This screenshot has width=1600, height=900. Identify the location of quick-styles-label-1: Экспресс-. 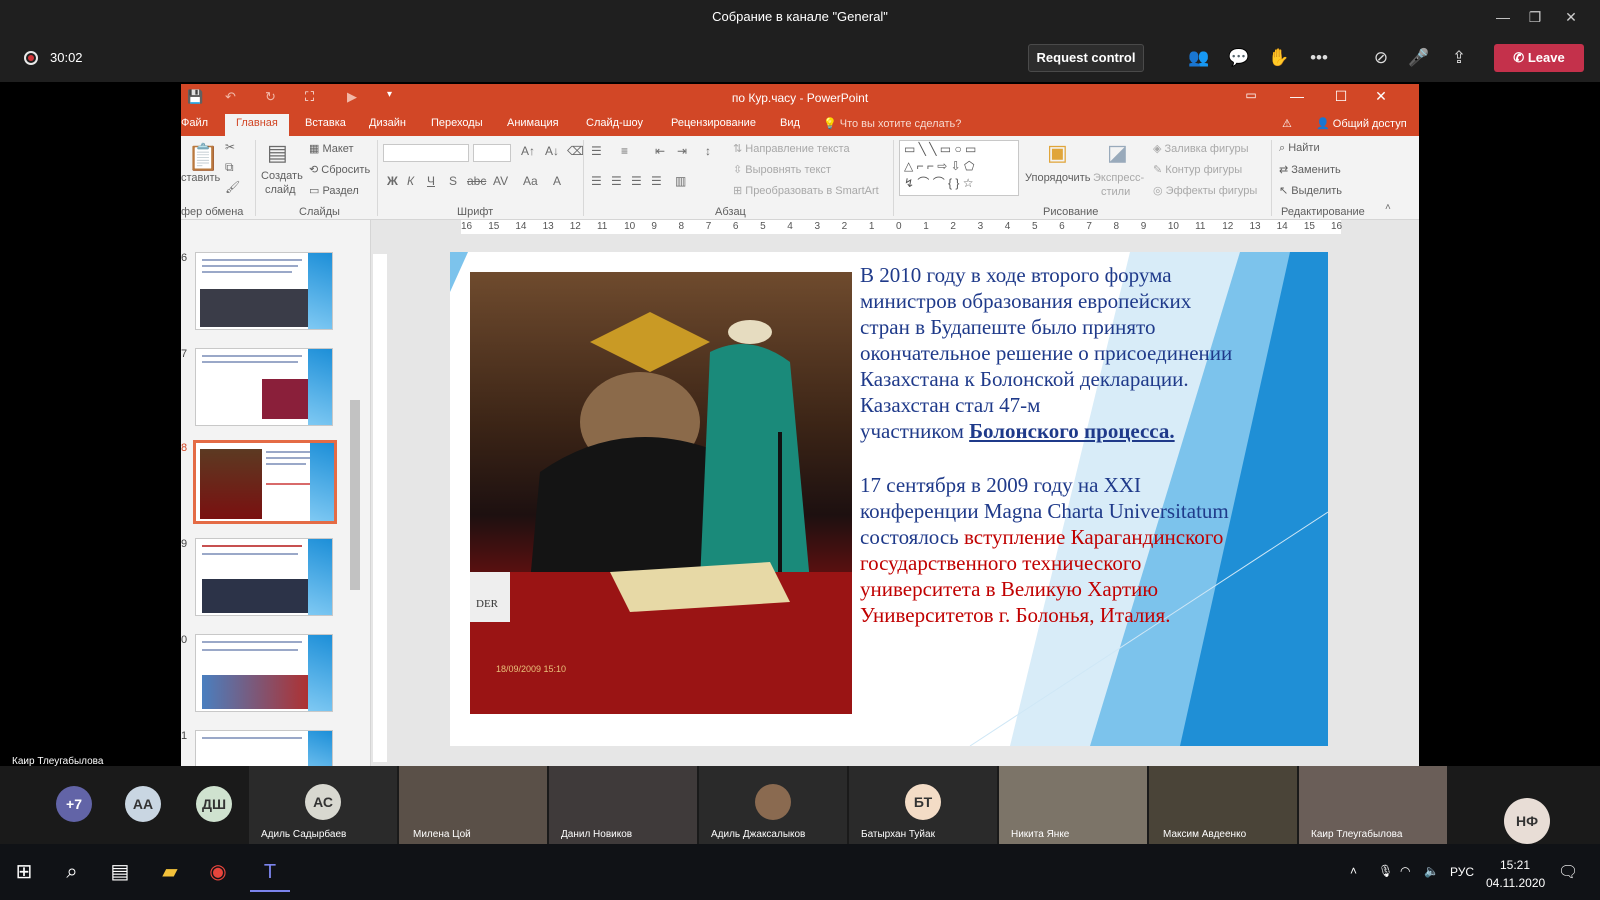
(1118, 178).